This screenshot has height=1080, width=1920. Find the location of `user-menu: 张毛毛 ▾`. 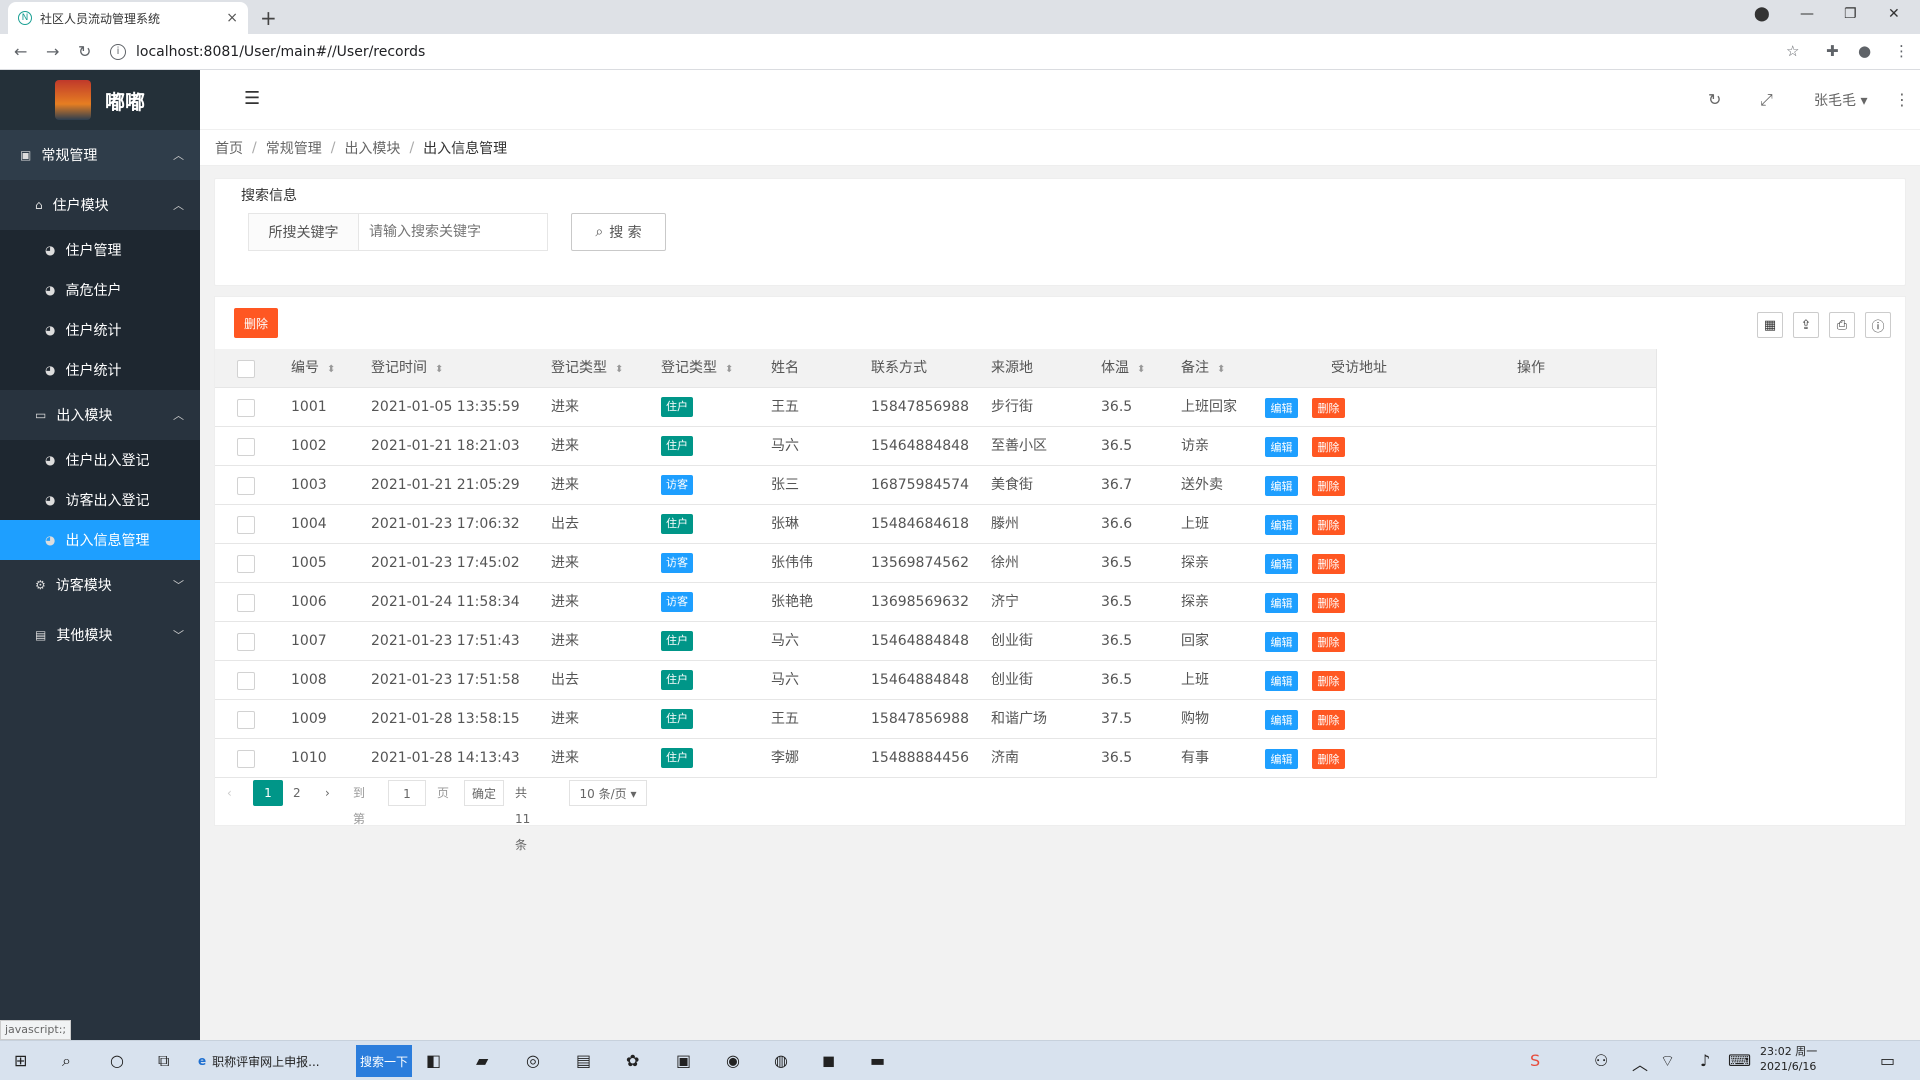

user-menu: 张毛毛 ▾ is located at coordinates (1840, 100).